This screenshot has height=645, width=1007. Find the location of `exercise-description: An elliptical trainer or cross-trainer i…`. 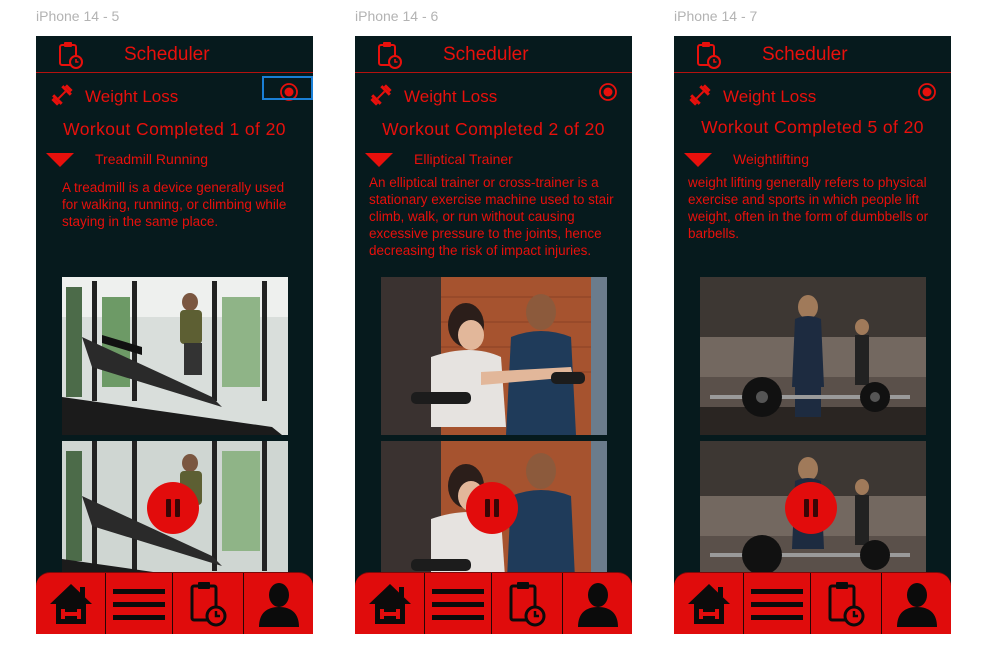

exercise-description: An elliptical trainer or cross-trainer i… is located at coordinates (491, 216).